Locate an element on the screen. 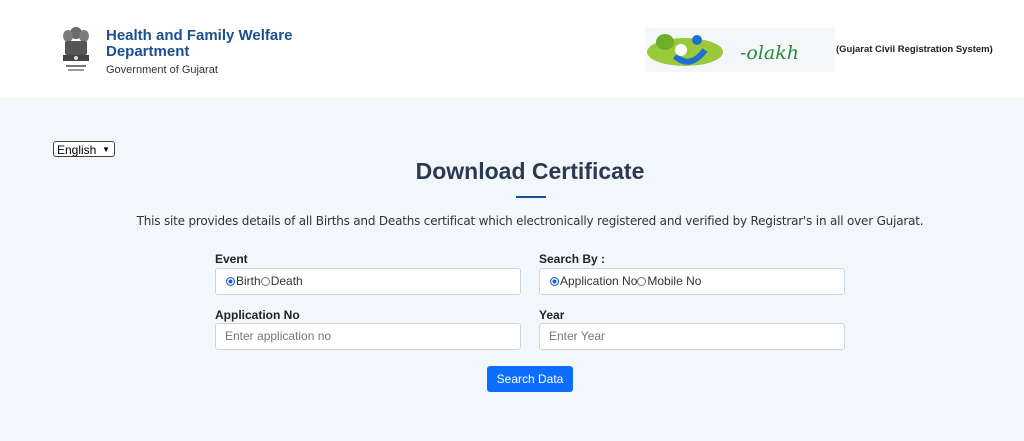 The image size is (1024, 441). page-title: Download Certificate is located at coordinates (530, 171).